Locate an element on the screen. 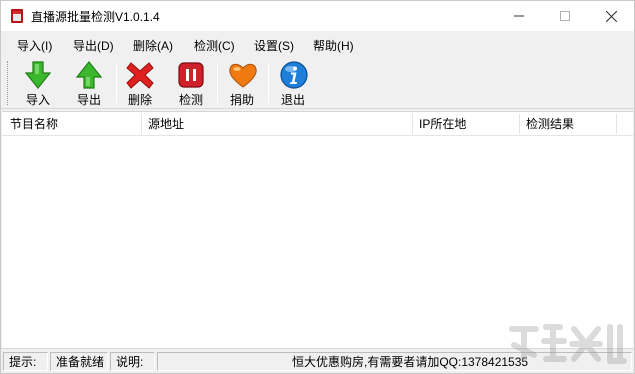 The image size is (635, 374). toolbar: 导入 导出 删除 检测 捐助 退出 is located at coordinates (317, 83).